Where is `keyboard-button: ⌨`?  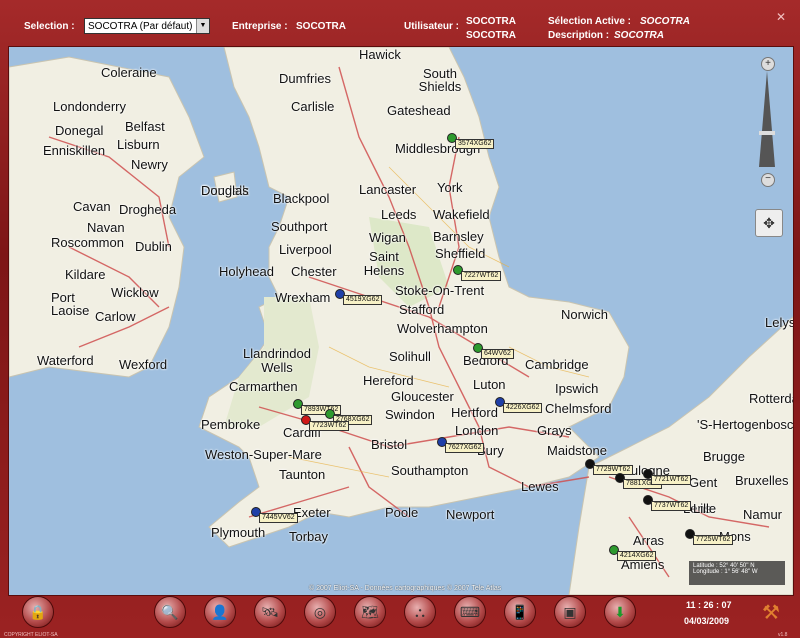 keyboard-button: ⌨ is located at coordinates (470, 612).